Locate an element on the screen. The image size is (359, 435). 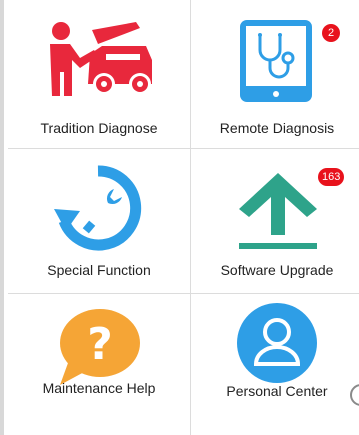
notification-badge: 2 is located at coordinates (331, 33).